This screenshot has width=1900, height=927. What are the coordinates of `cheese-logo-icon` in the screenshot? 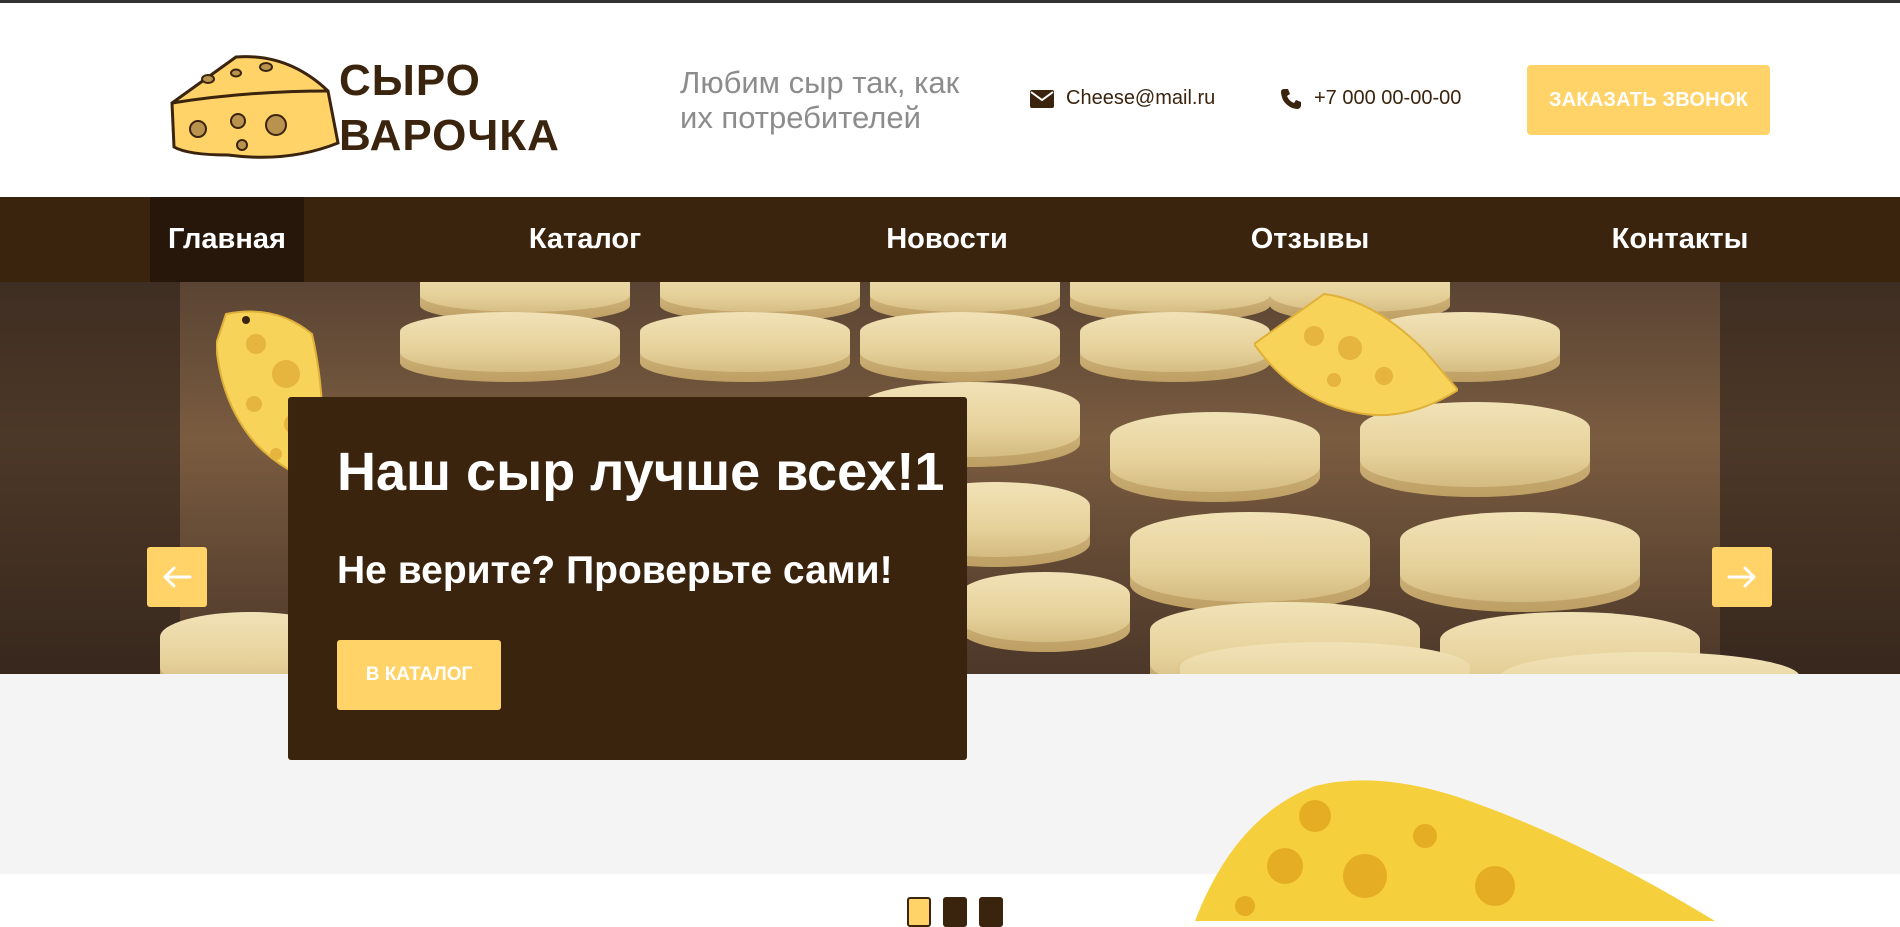 It's located at (257, 107).